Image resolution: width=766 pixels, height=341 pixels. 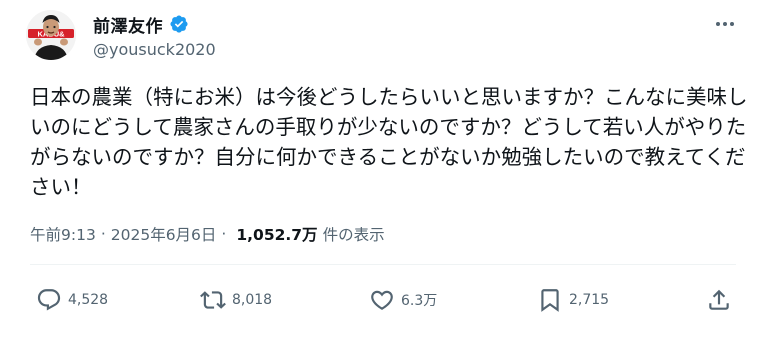 I want to click on like-icon, so click(x=382, y=300).